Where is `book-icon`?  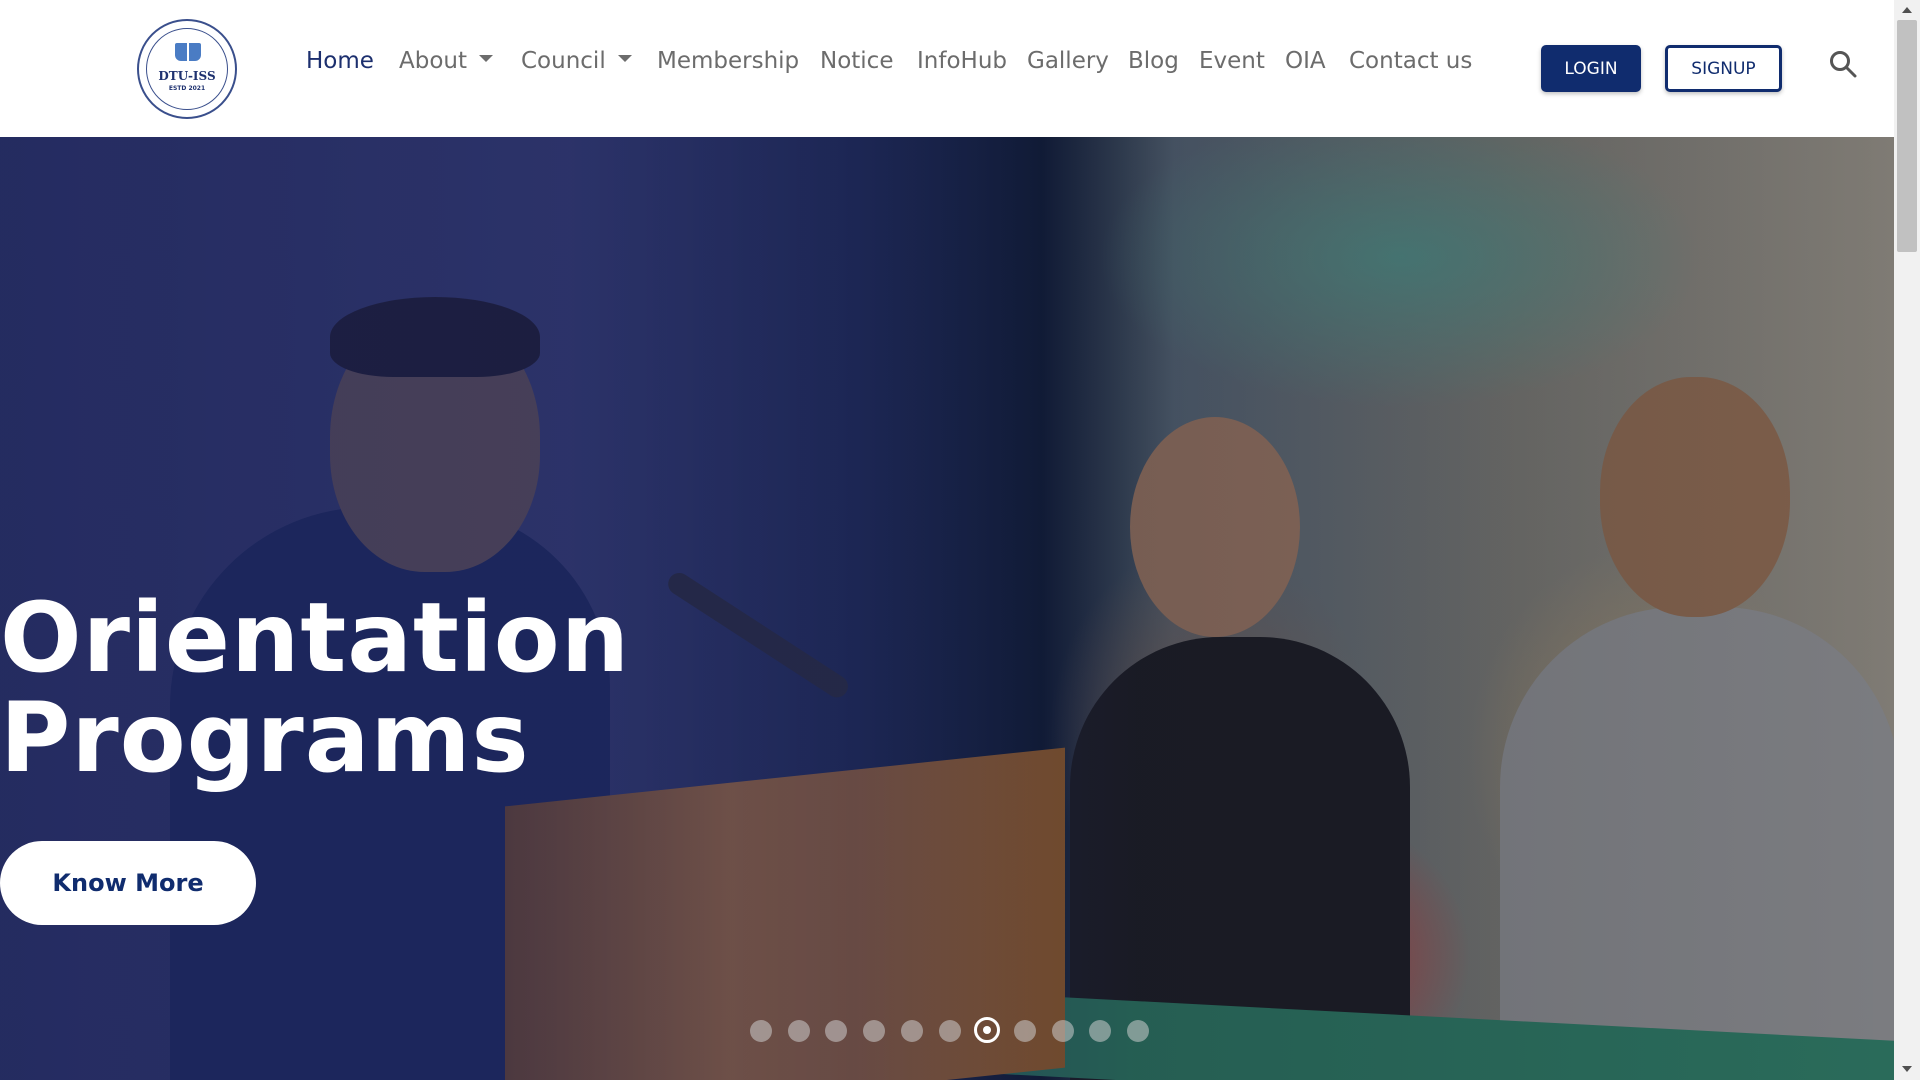 book-icon is located at coordinates (188, 52).